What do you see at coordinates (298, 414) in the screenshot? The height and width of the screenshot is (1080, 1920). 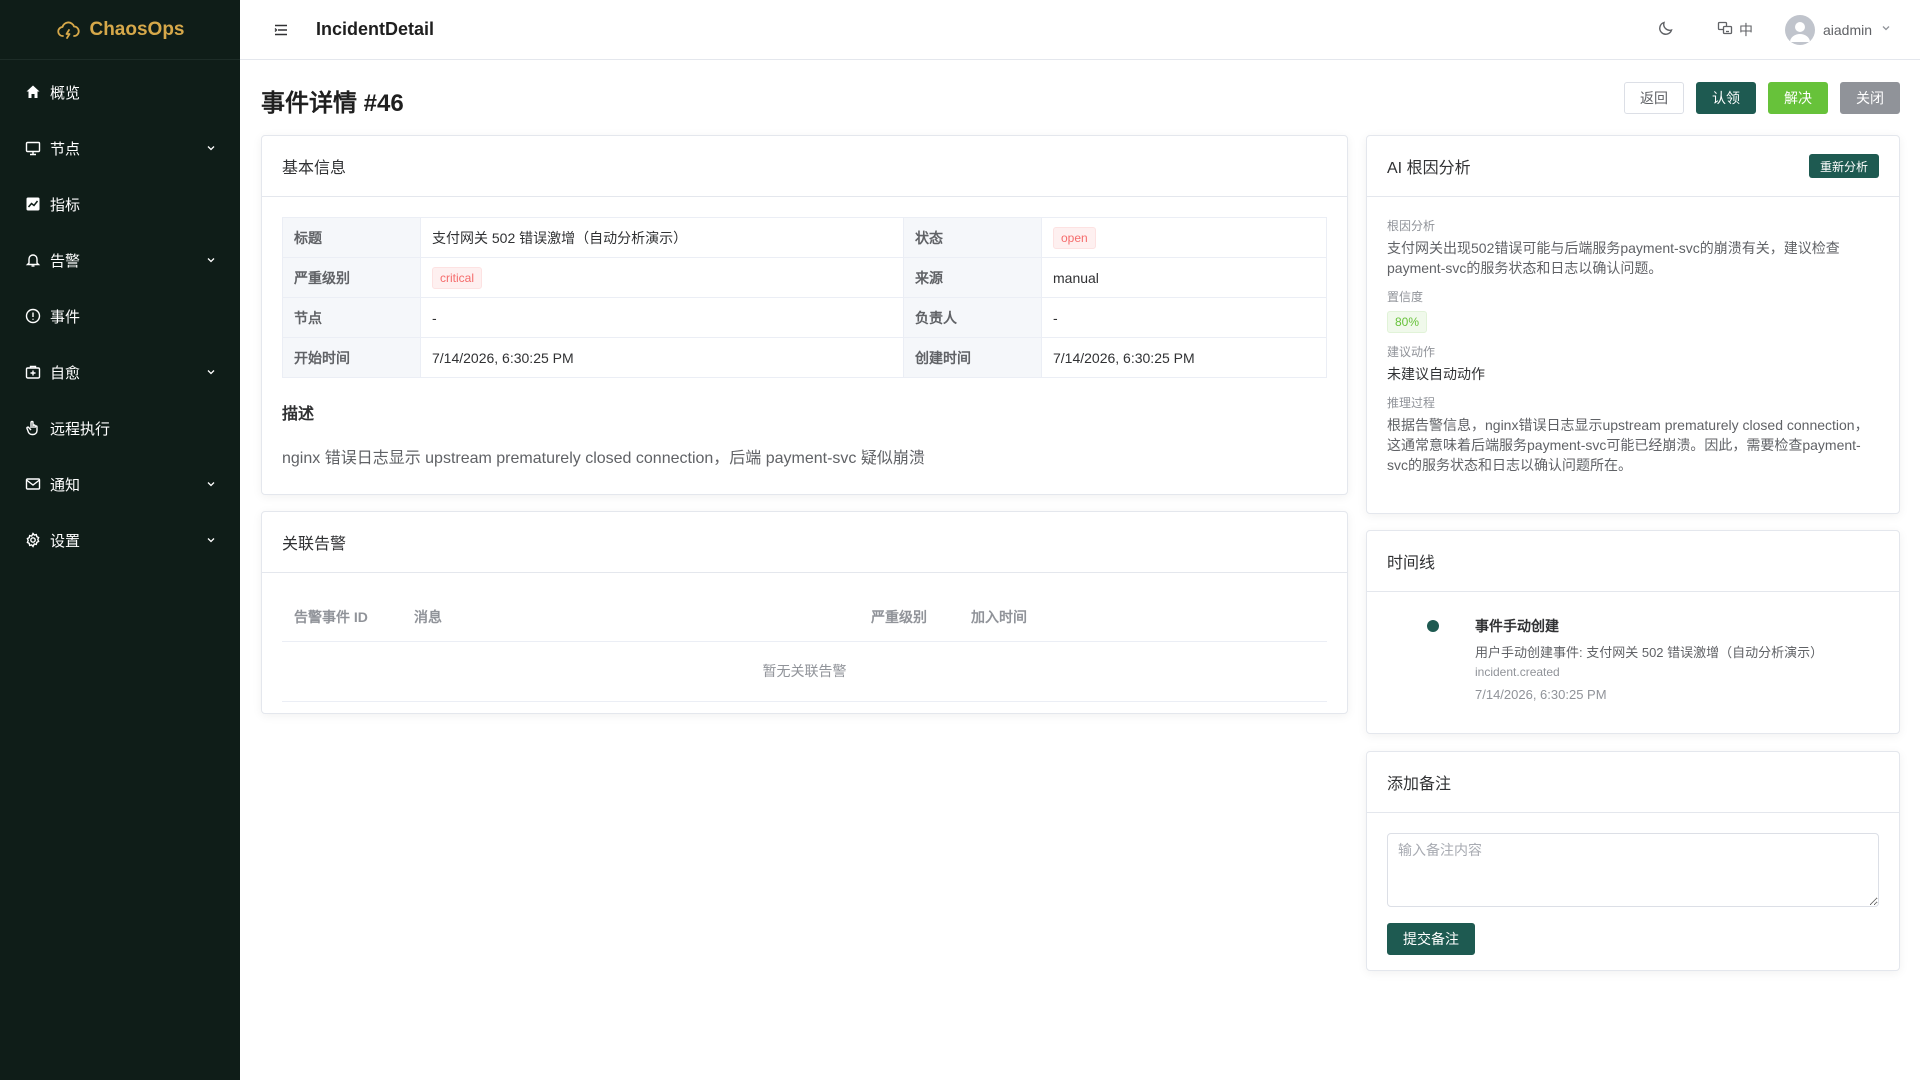 I see `description-heading: 描述` at bounding box center [298, 414].